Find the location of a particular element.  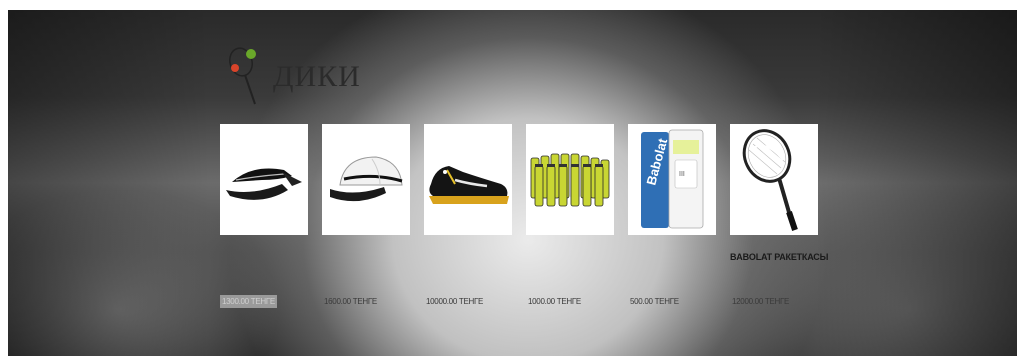

price-label: 10000.00 ТЕНГЕ is located at coordinates (454, 301).